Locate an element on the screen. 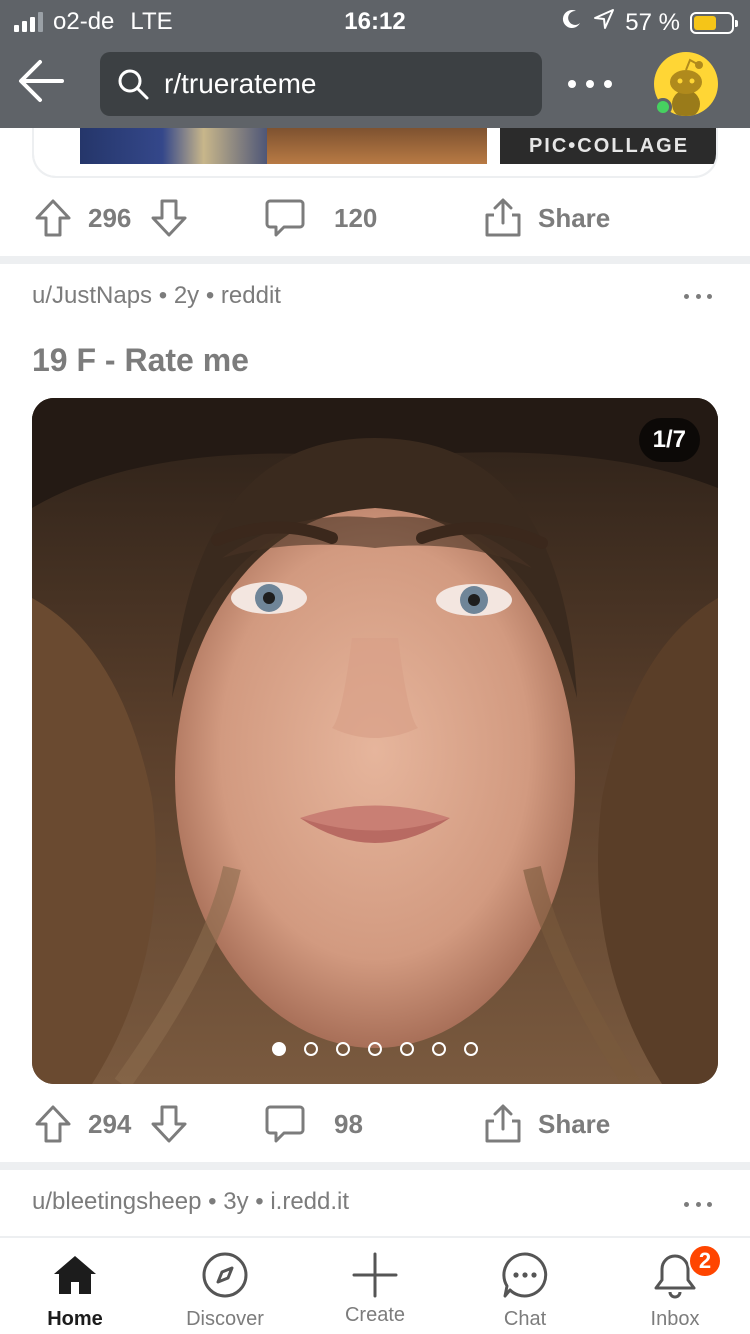 This screenshot has width=750, height=1334. vote-count: 296 is located at coordinates (110, 217).